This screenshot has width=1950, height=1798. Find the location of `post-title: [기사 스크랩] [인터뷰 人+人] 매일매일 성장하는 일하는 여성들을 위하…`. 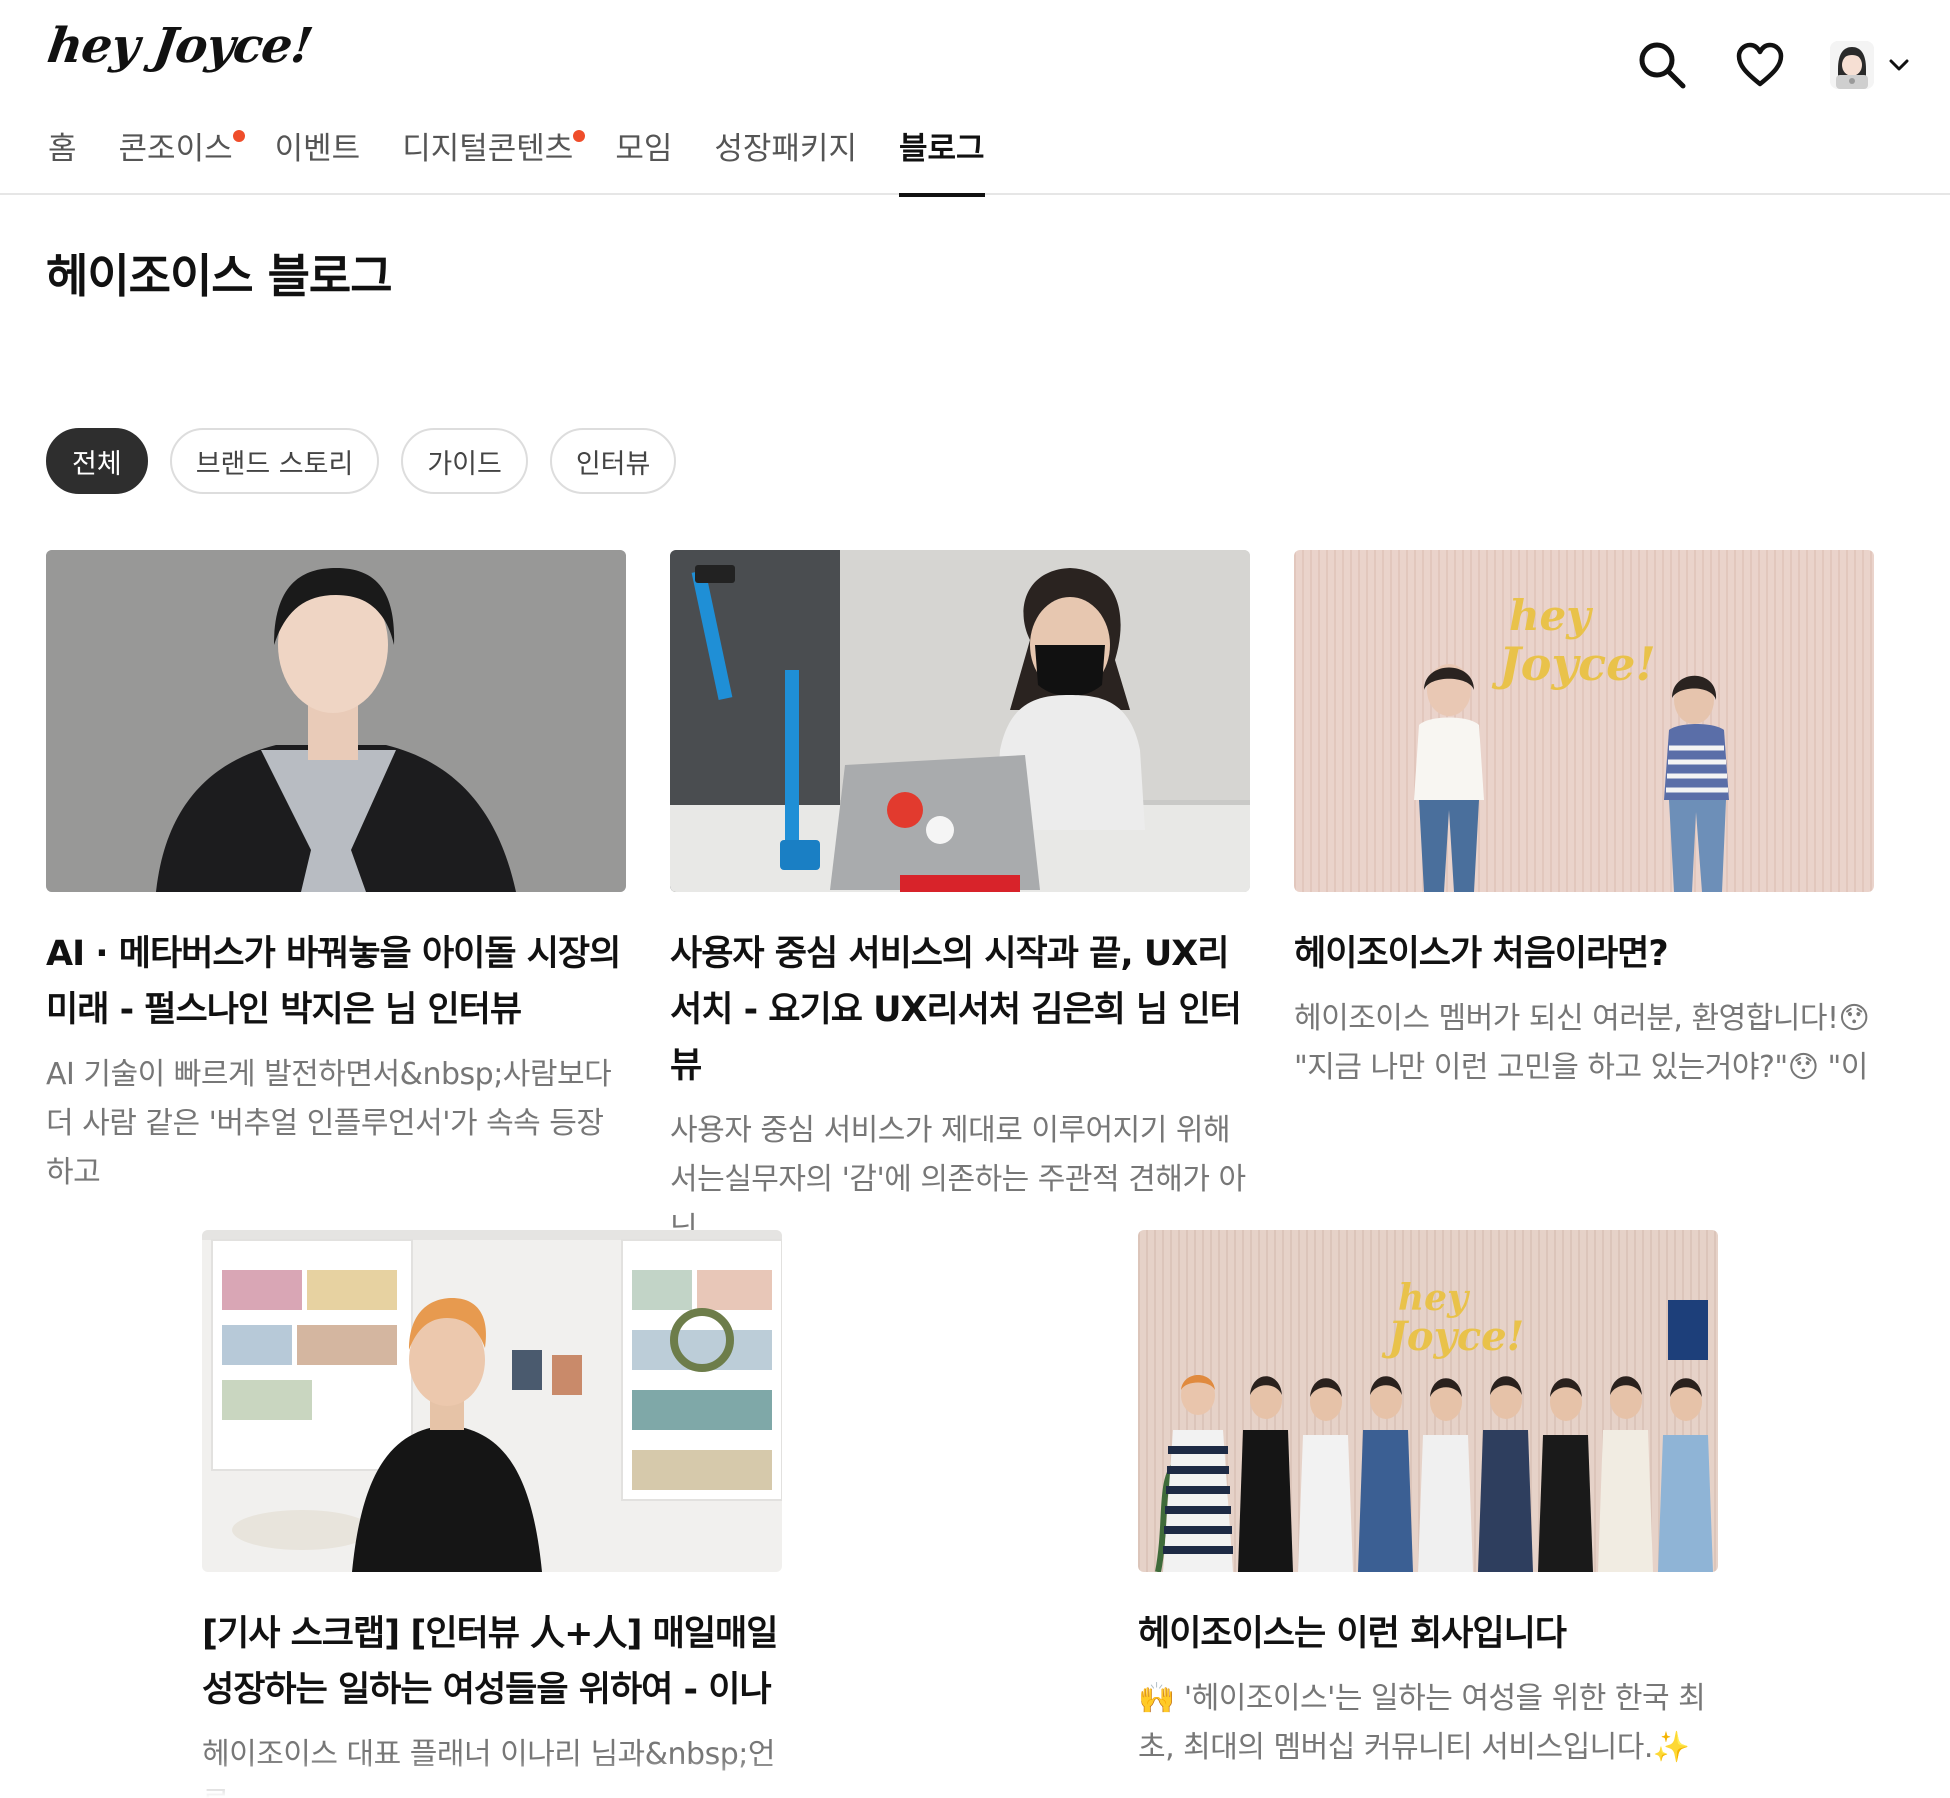

post-title: [기사 스크랩] [인터뷰 人+人] 매일매일 성장하는 일하는 여성들을 위하… is located at coordinates (492, 1662).